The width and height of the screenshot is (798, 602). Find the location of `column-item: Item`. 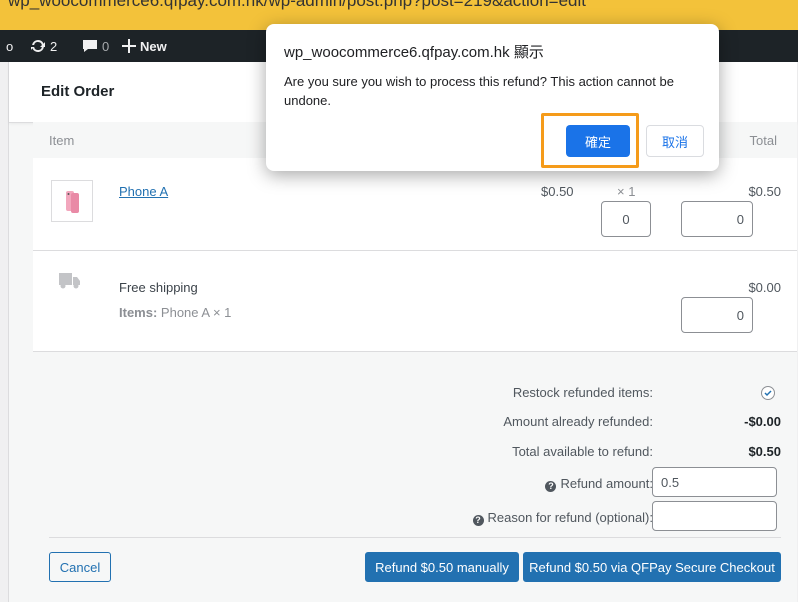

column-item: Item is located at coordinates (62, 140).